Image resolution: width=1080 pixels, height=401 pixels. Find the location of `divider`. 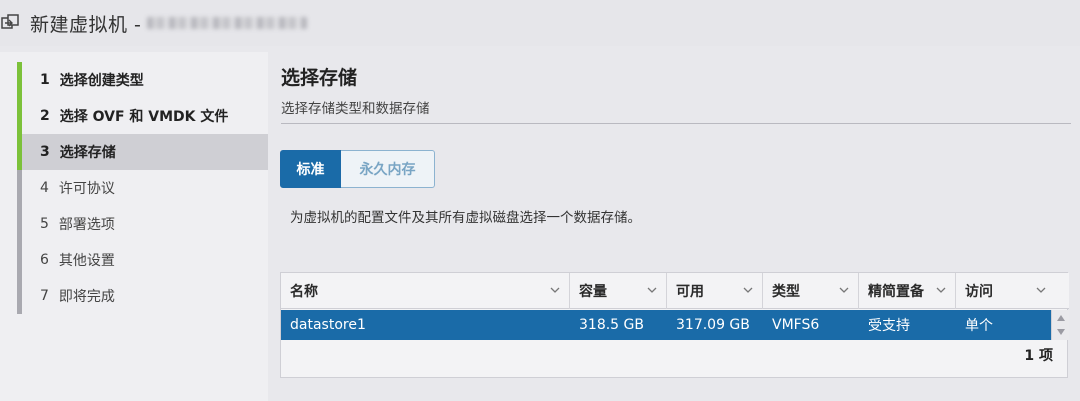

divider is located at coordinates (676, 123).